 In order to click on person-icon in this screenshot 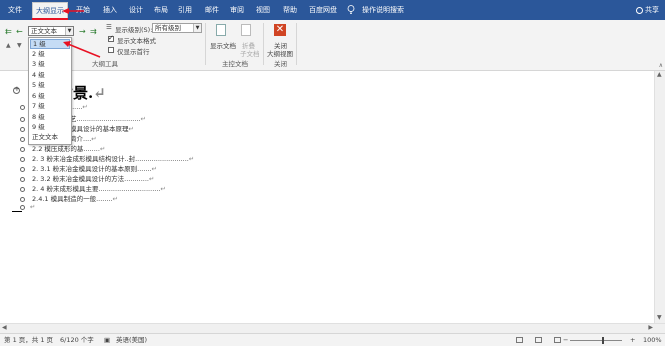, I will do `click(639, 10)`.